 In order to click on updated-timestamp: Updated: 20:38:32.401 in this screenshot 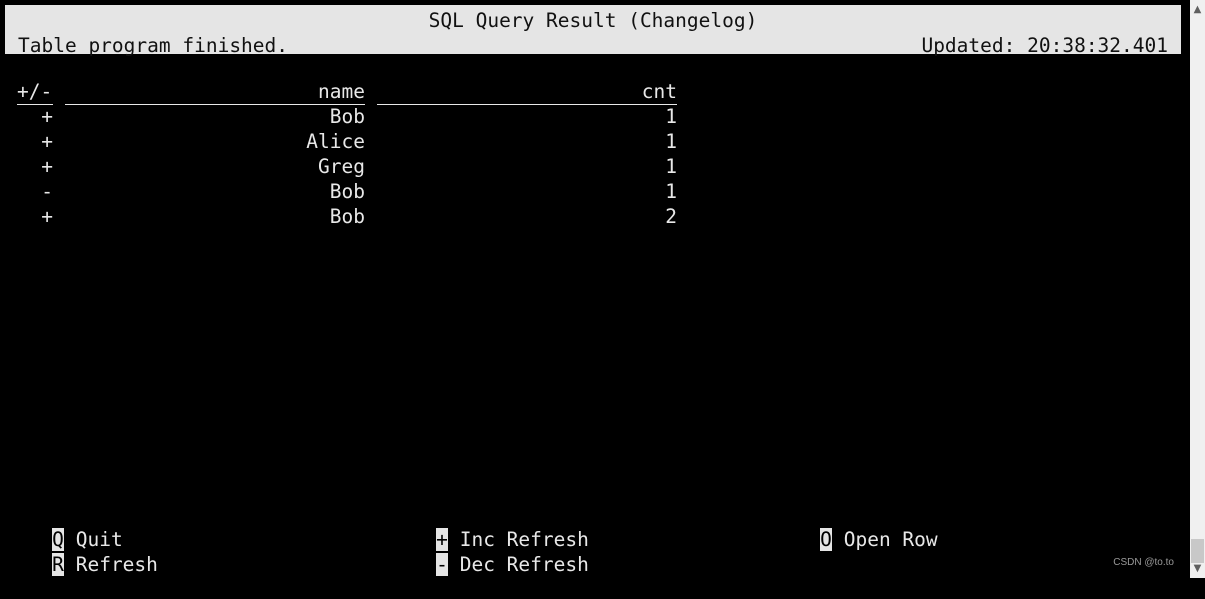, I will do `click(1044, 45)`.